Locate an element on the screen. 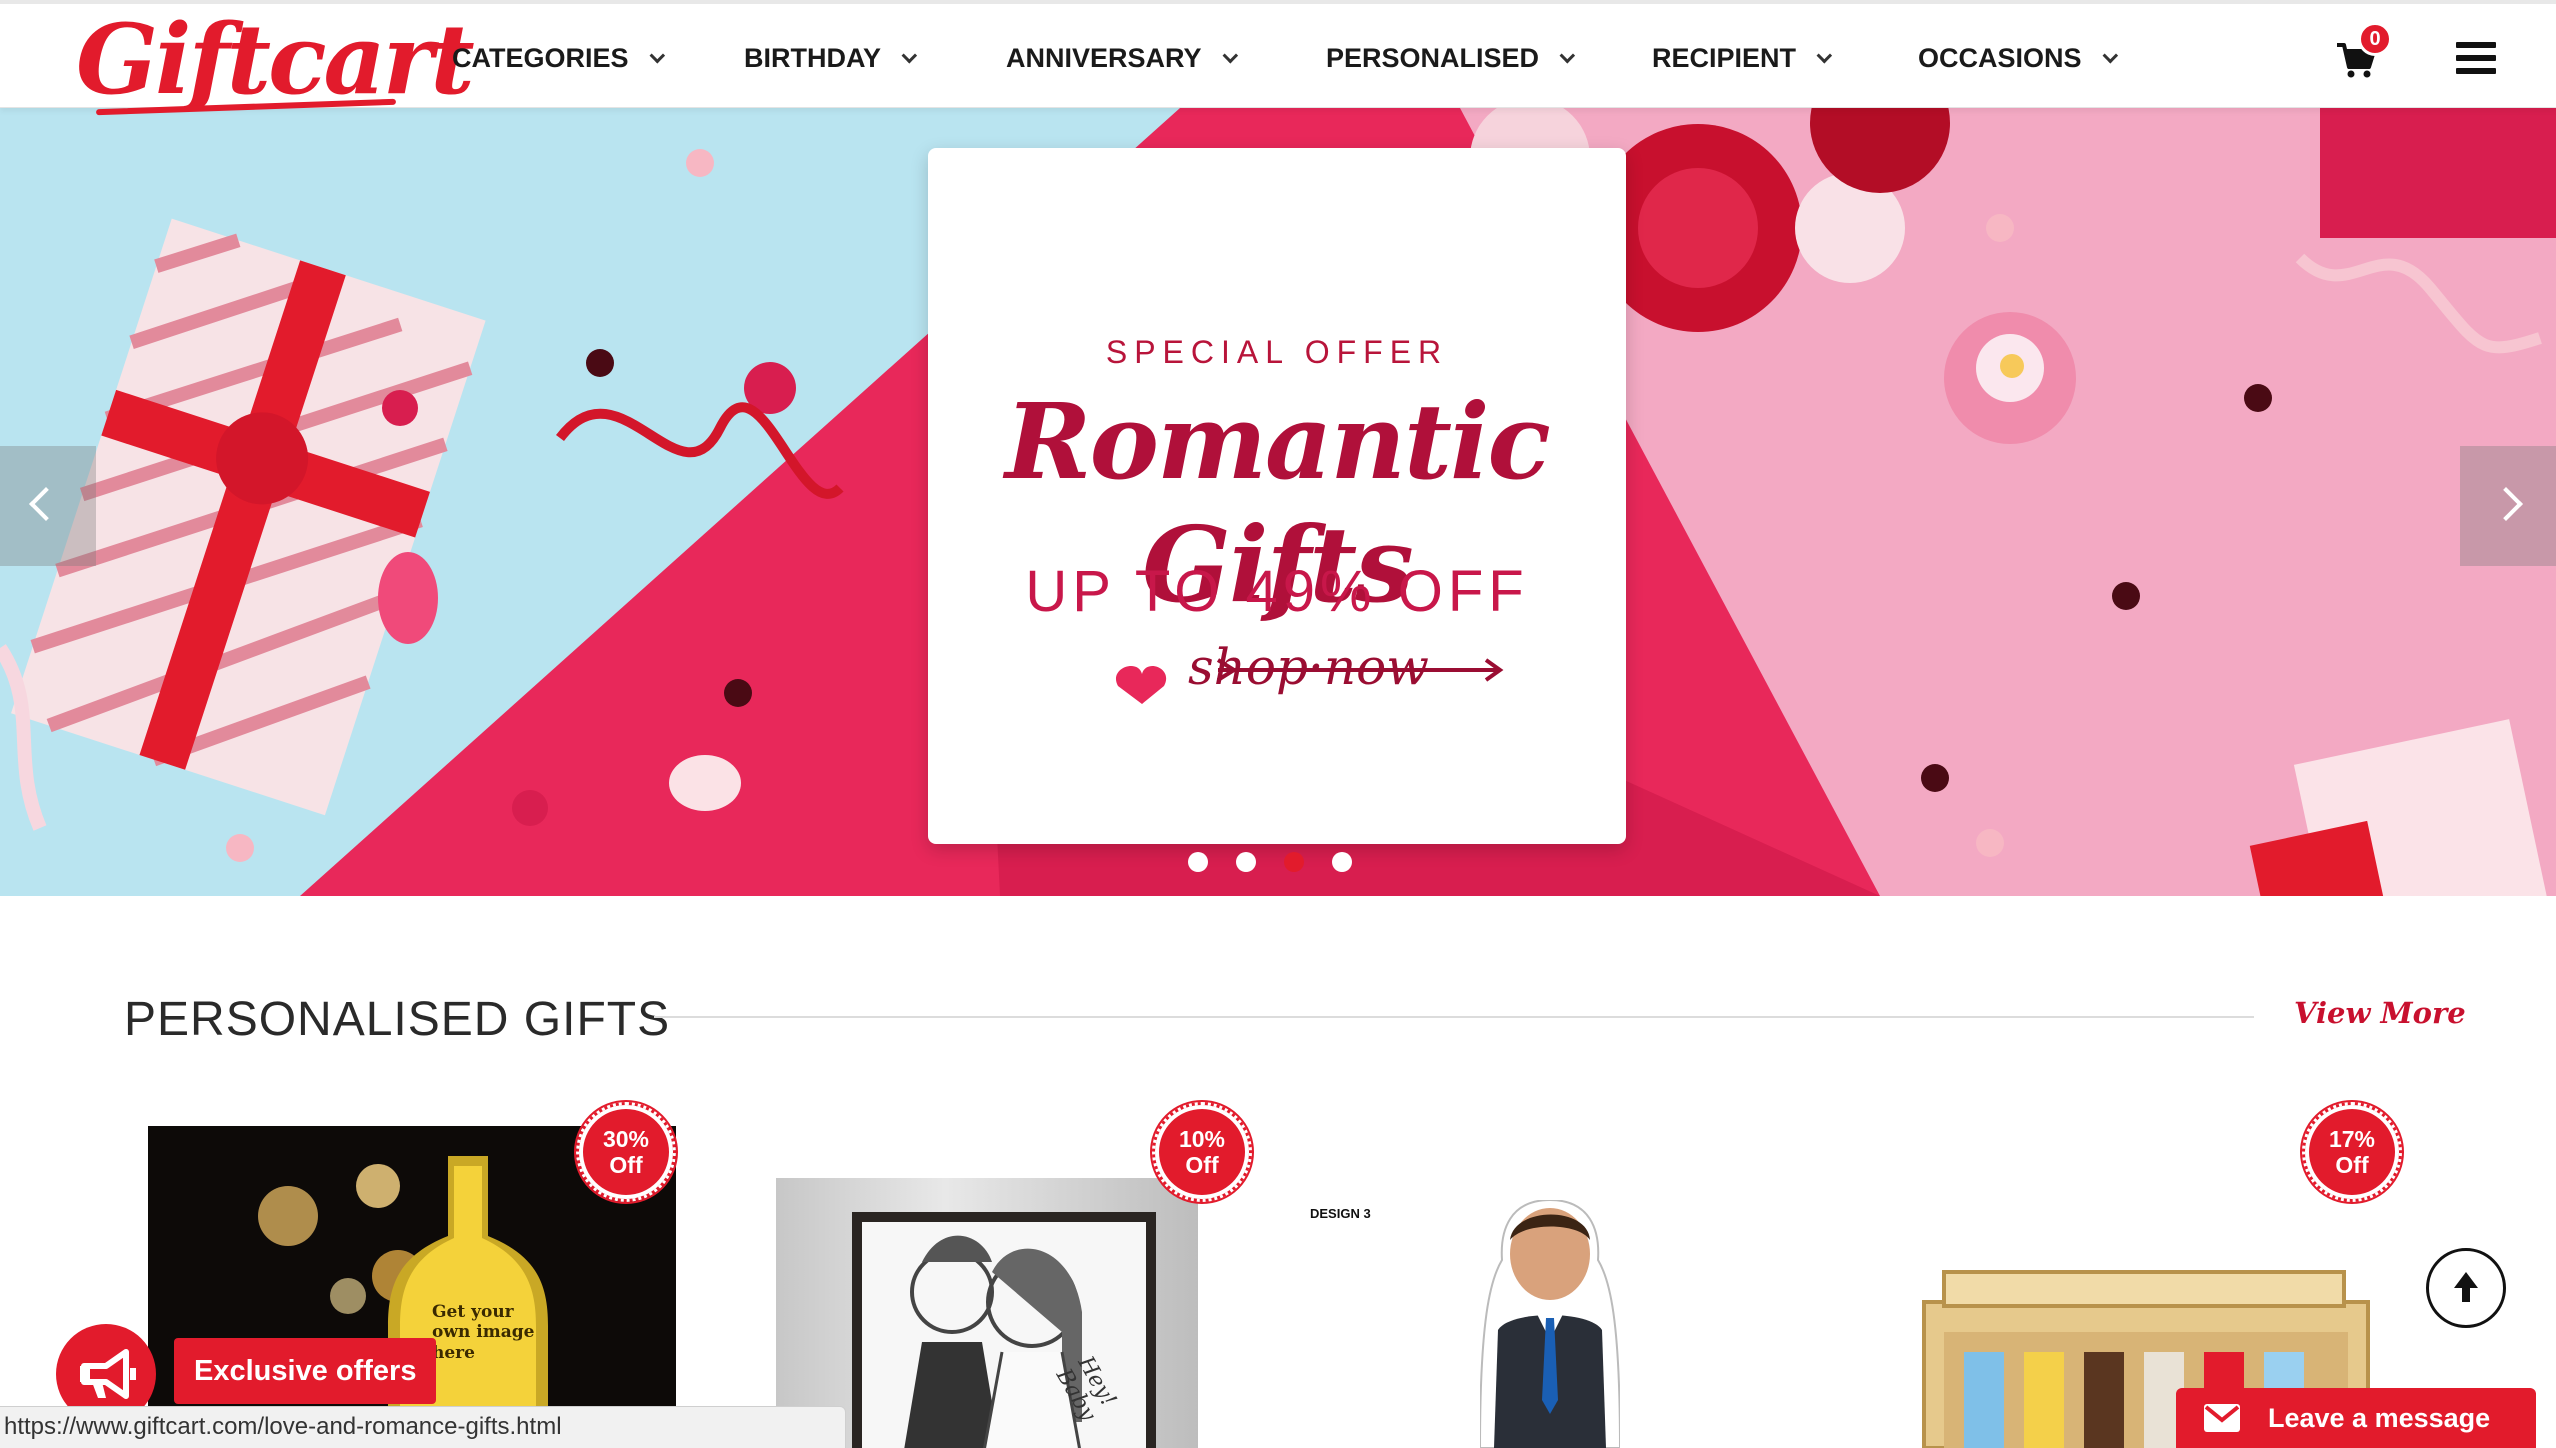  leave-a-message-label: Leave a message is located at coordinates (2379, 1418).